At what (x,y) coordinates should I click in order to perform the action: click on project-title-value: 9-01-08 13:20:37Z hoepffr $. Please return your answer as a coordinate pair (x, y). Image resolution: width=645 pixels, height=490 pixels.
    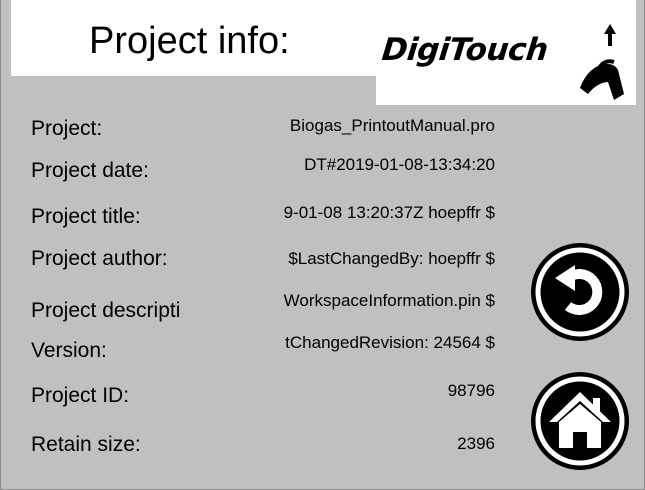
    Looking at the image, I should click on (389, 212).